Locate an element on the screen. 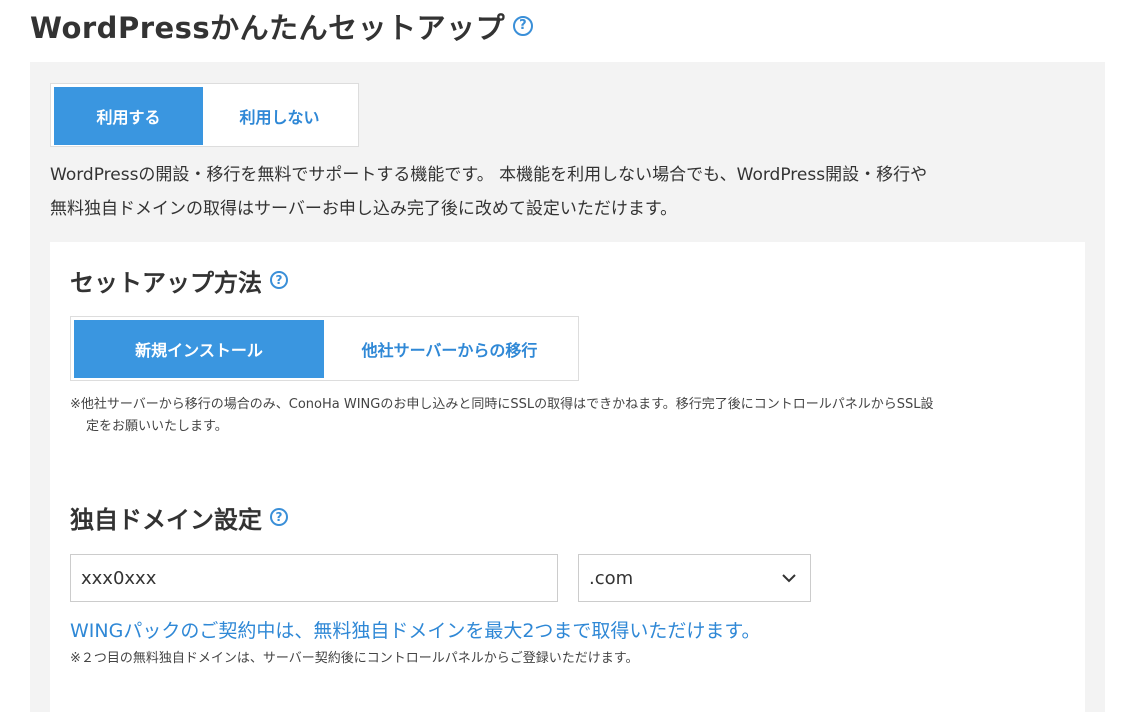 This screenshot has width=1133, height=712. tld-select: .com is located at coordinates (694, 578).